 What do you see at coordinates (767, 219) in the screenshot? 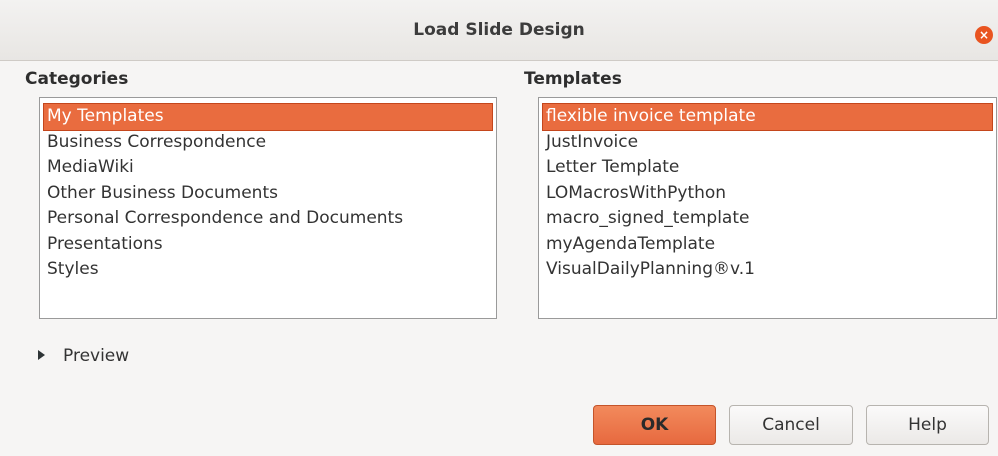
I see `template-item-macro-signed-template: macro_signed_template` at bounding box center [767, 219].